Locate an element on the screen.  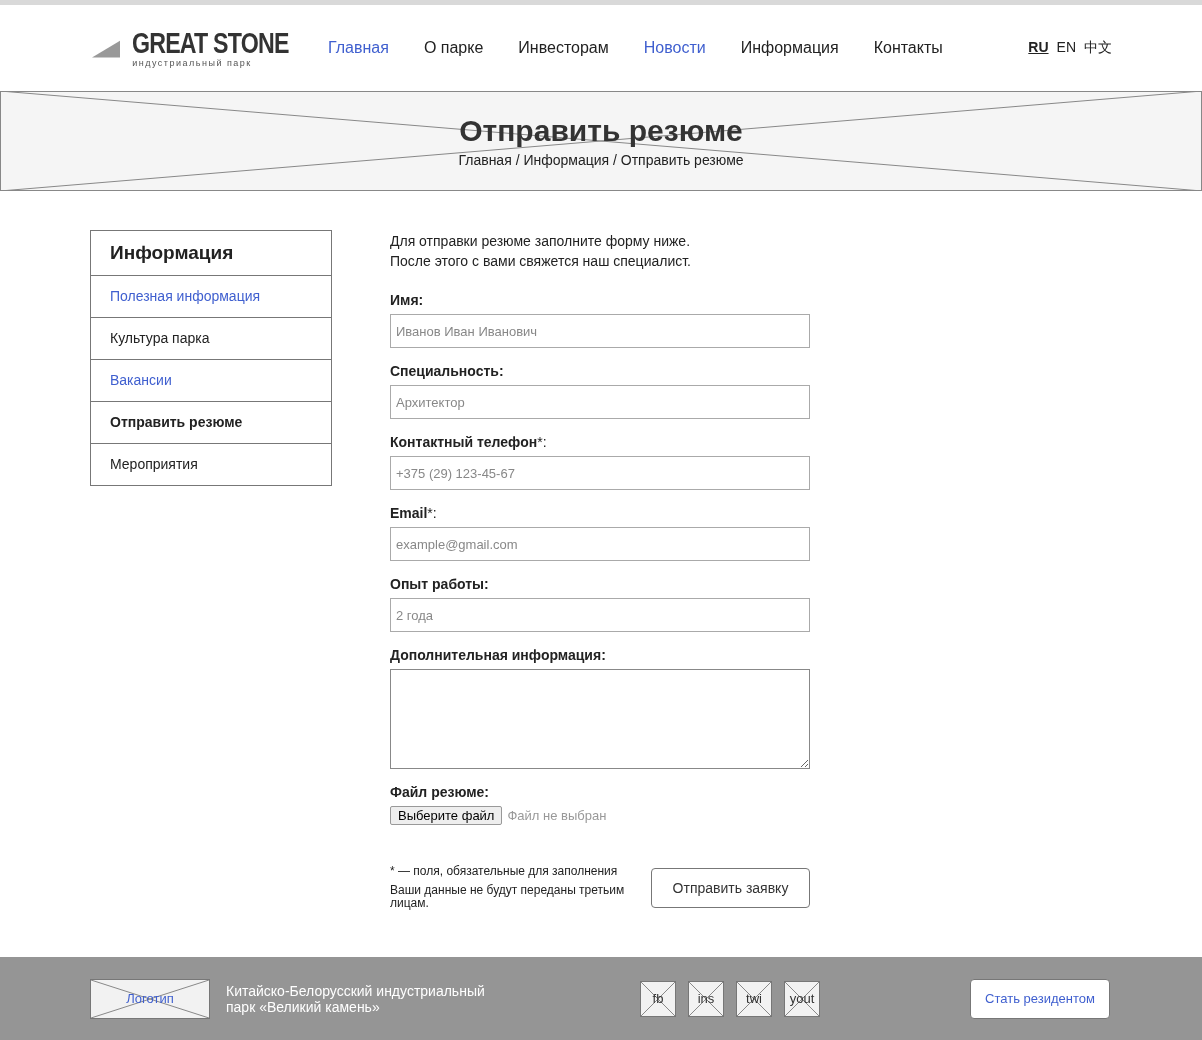
required-note: * — поля, обязательные для заполнения is located at coordinates (504, 871).